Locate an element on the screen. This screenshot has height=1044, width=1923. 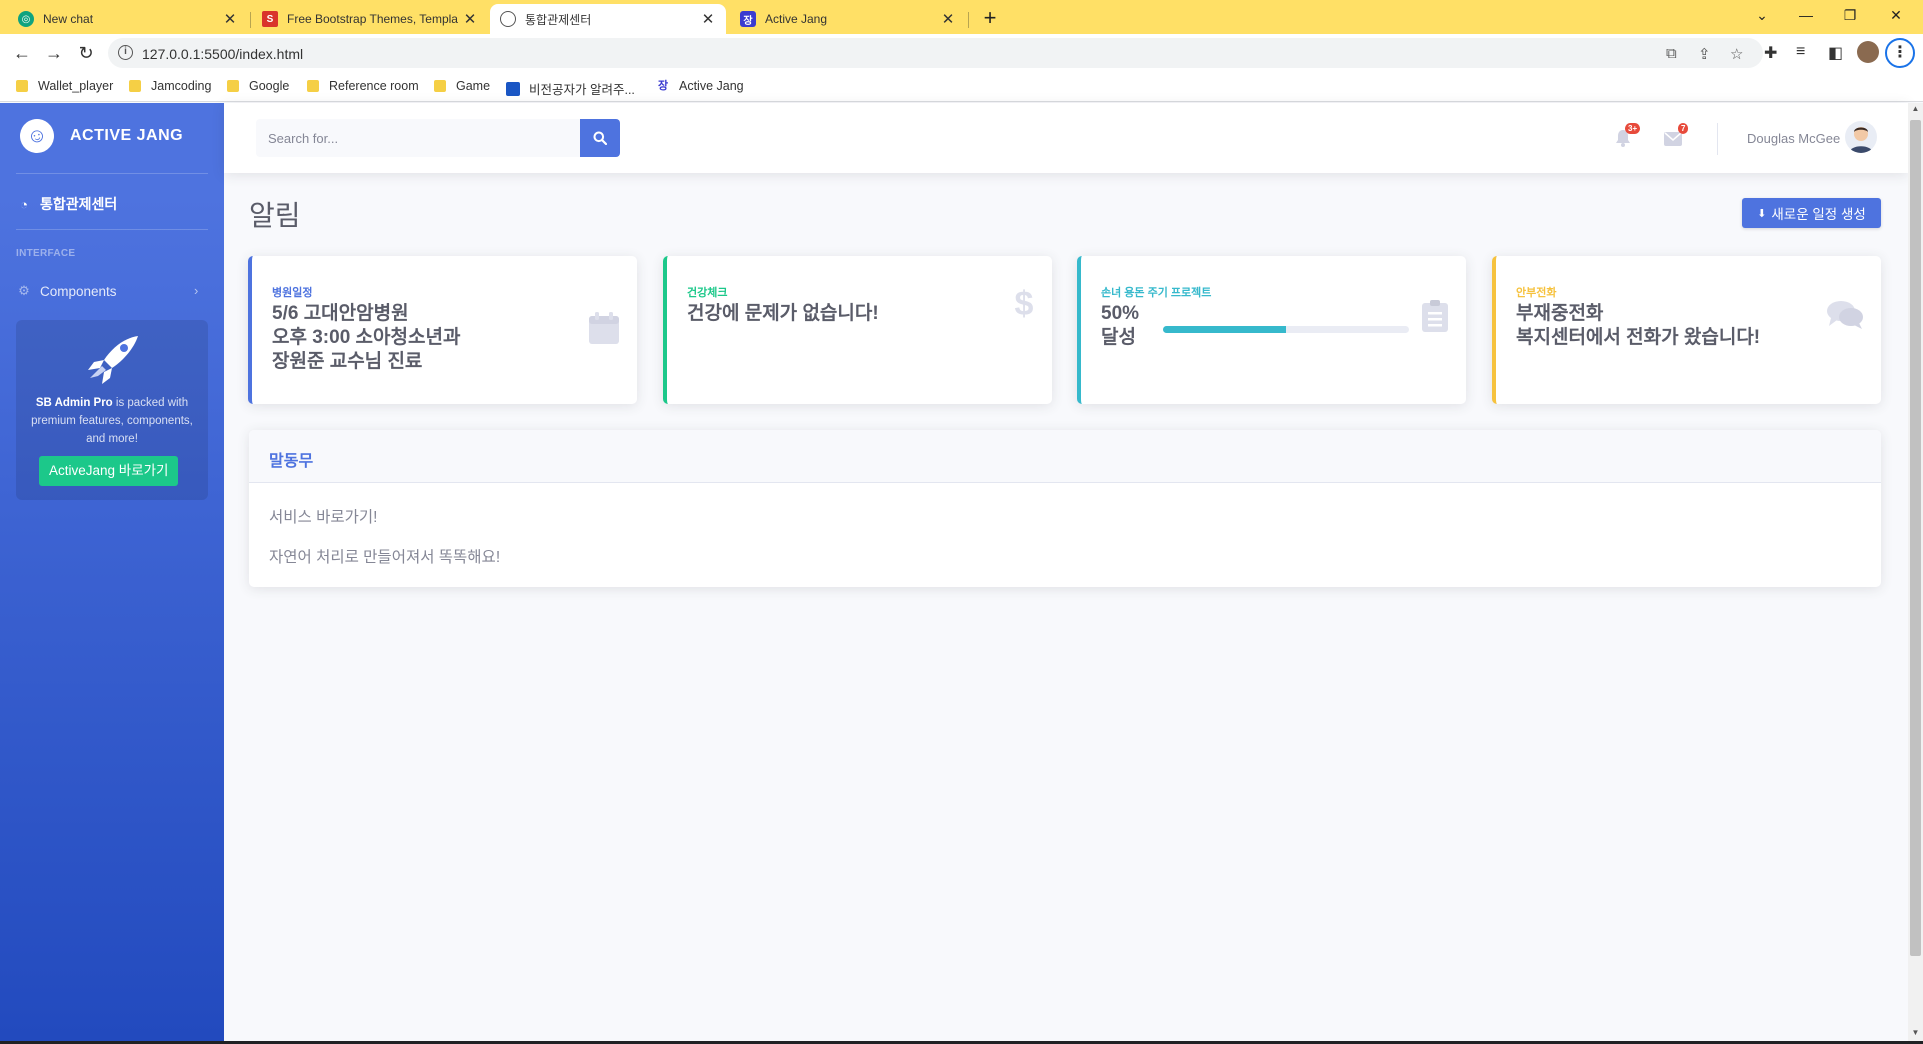
card-value: 5/6 고대안암병원 오후 3:00 소아청소년과 장원준 교수님 진료 is located at coordinates (366, 338).